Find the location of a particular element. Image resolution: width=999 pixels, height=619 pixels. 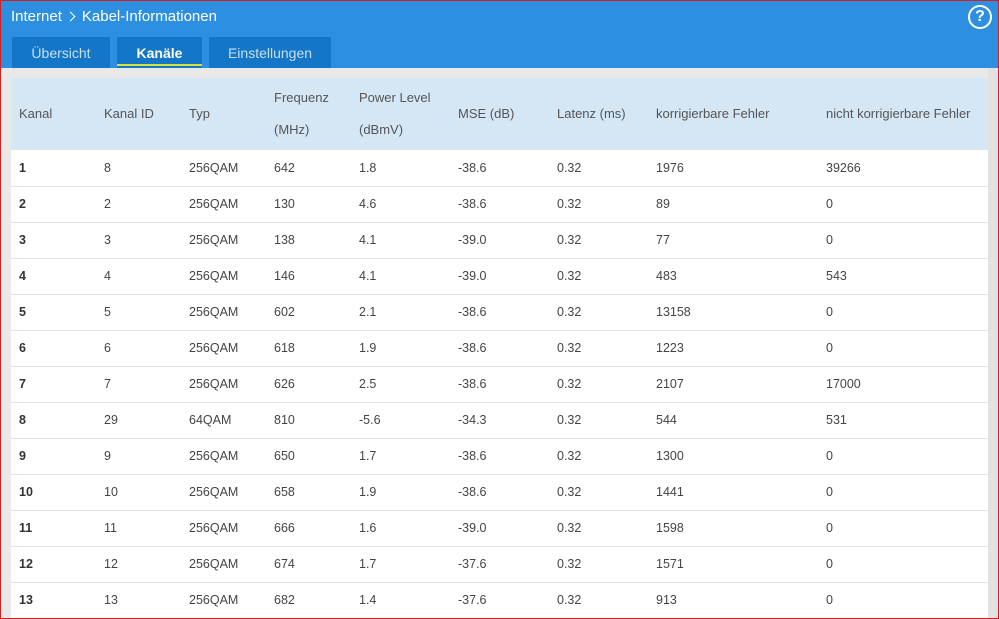

cell-korrigierbare-fehler: 483 is located at coordinates (666, 276).